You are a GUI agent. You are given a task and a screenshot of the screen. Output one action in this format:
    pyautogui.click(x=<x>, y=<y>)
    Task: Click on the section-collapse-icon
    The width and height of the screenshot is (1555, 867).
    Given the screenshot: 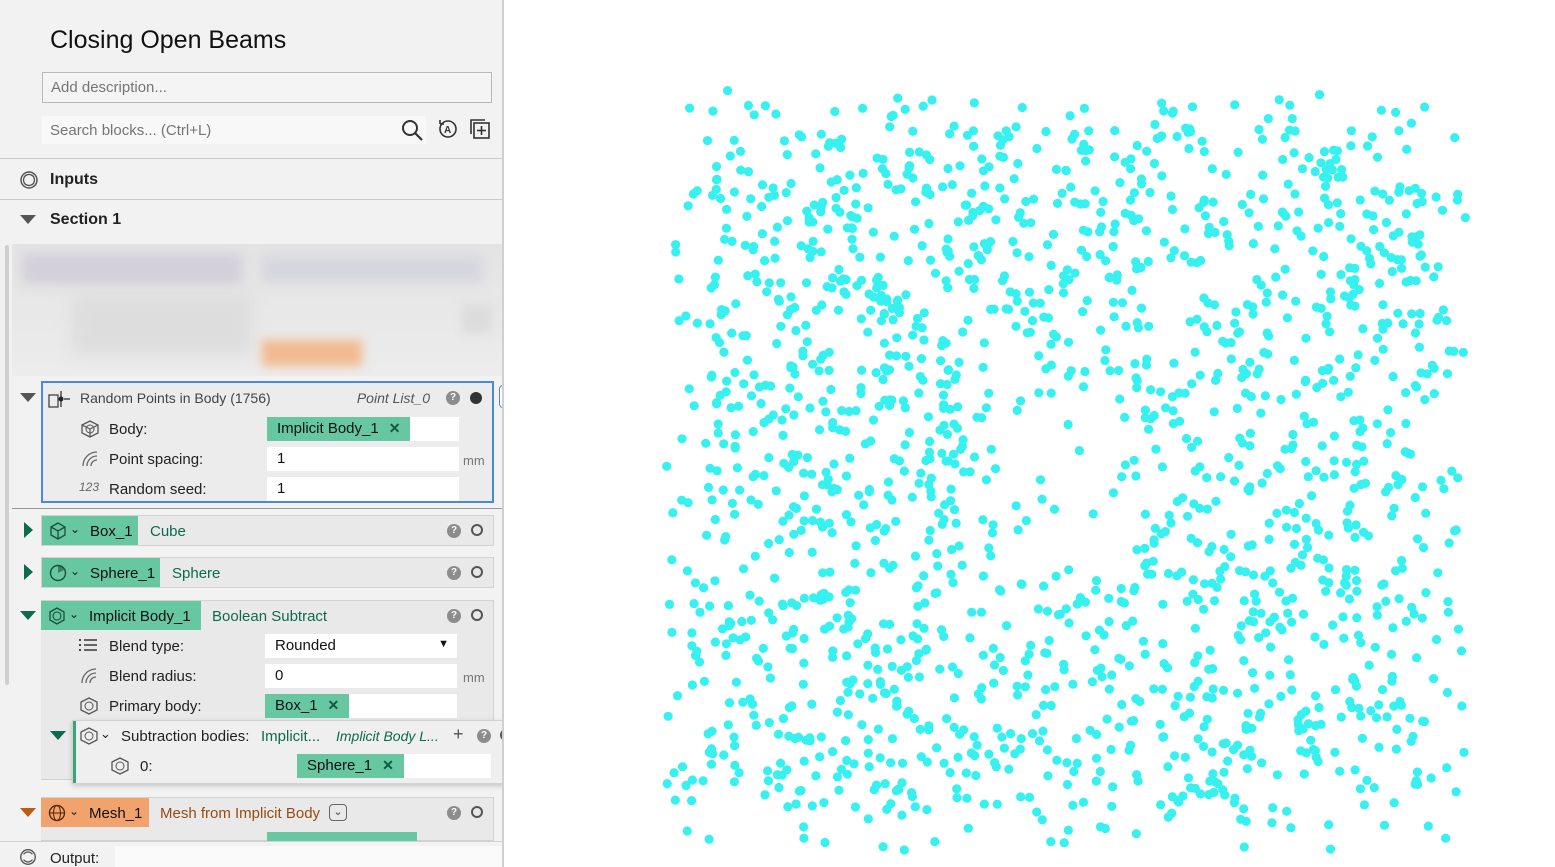 What is the action you would take?
    pyautogui.click(x=28, y=219)
    